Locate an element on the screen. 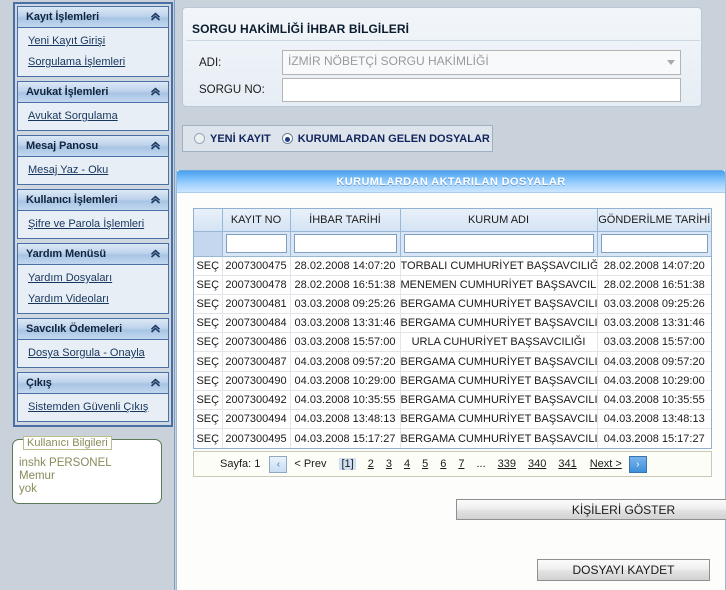 The width and height of the screenshot is (726, 590). filter-input-kayit-no is located at coordinates (256, 243).